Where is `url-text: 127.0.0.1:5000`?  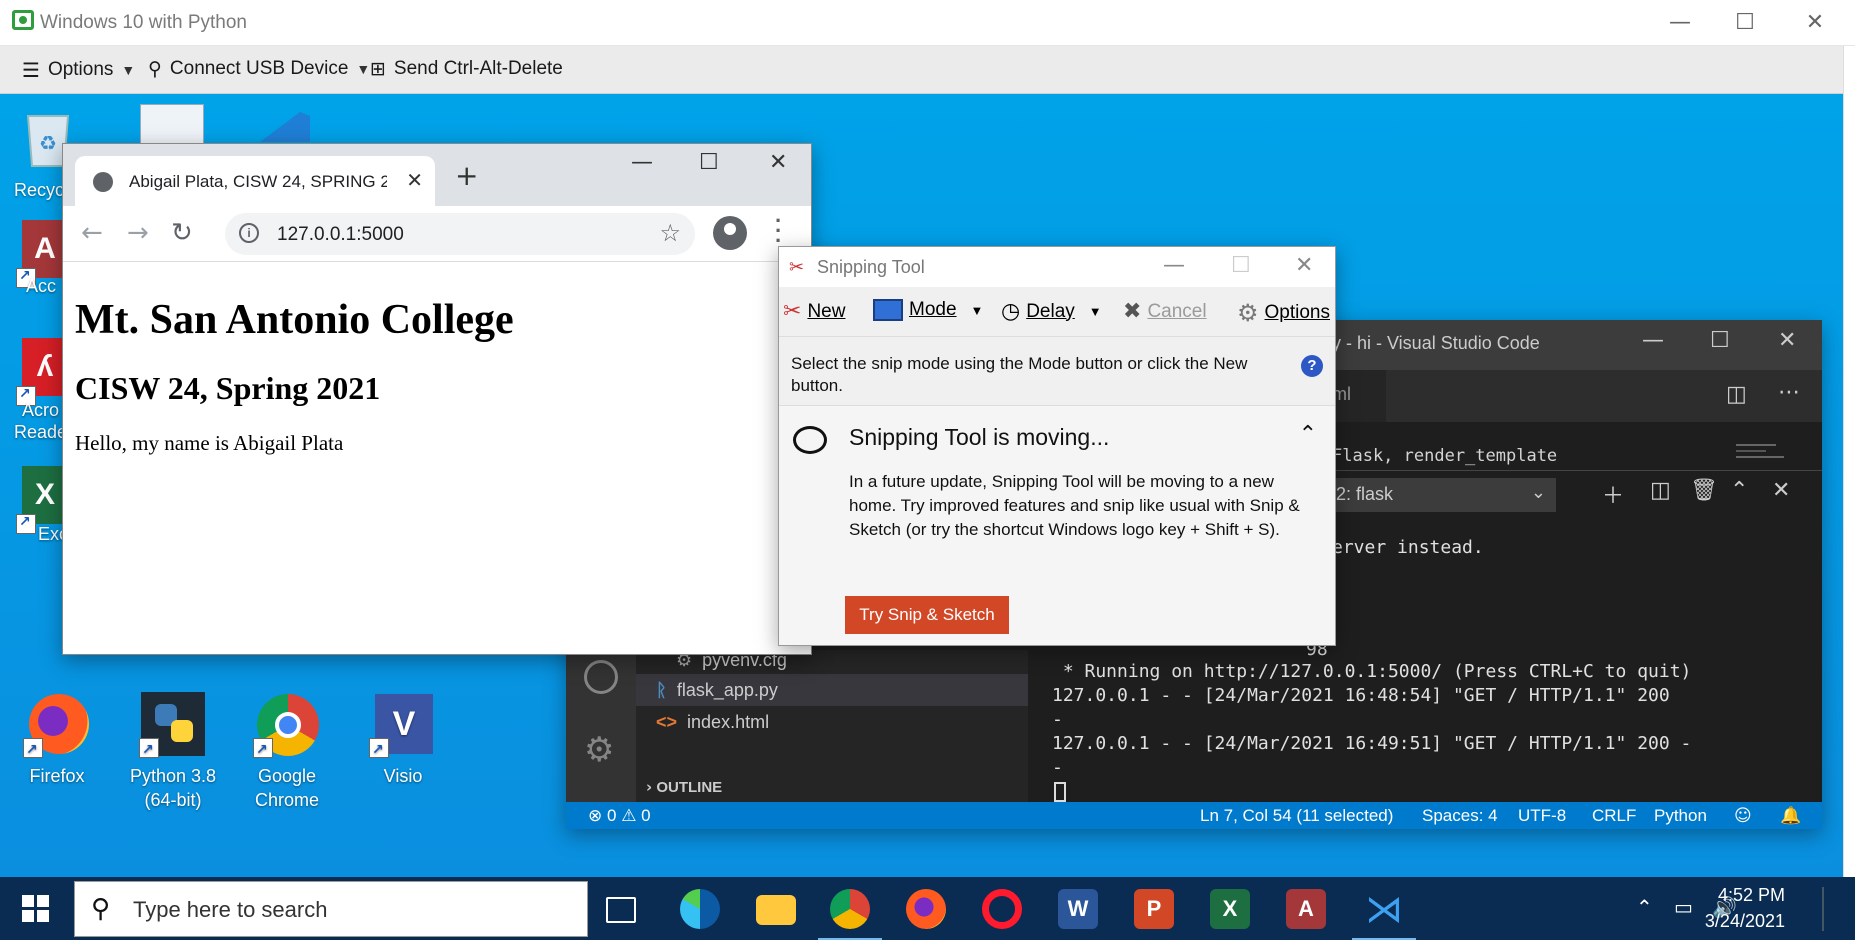 url-text: 127.0.0.1:5000 is located at coordinates (340, 235).